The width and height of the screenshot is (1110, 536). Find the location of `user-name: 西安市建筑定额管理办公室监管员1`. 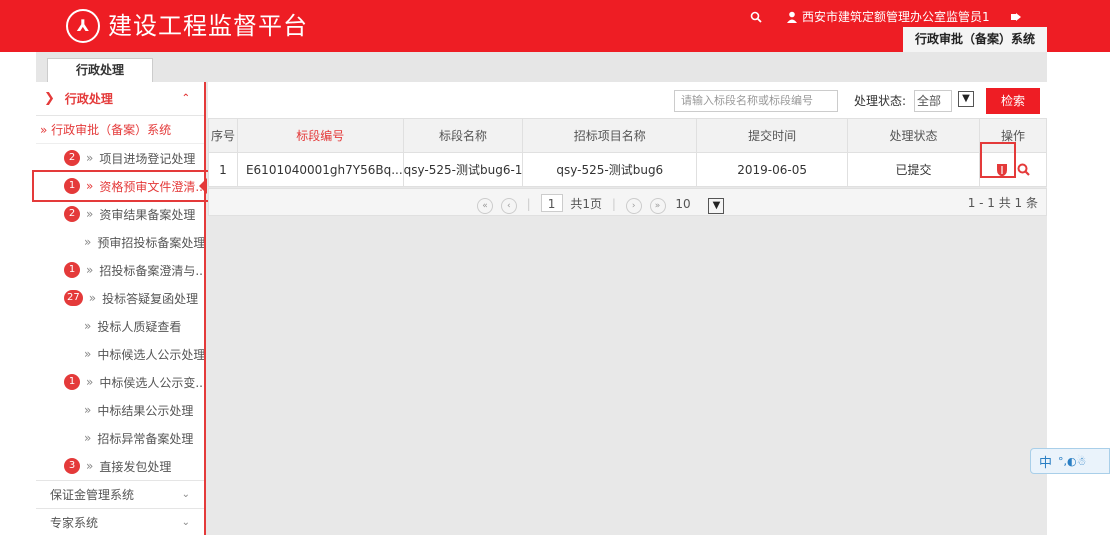

user-name: 西安市建筑定额管理办公室监管员1 is located at coordinates (896, 17).